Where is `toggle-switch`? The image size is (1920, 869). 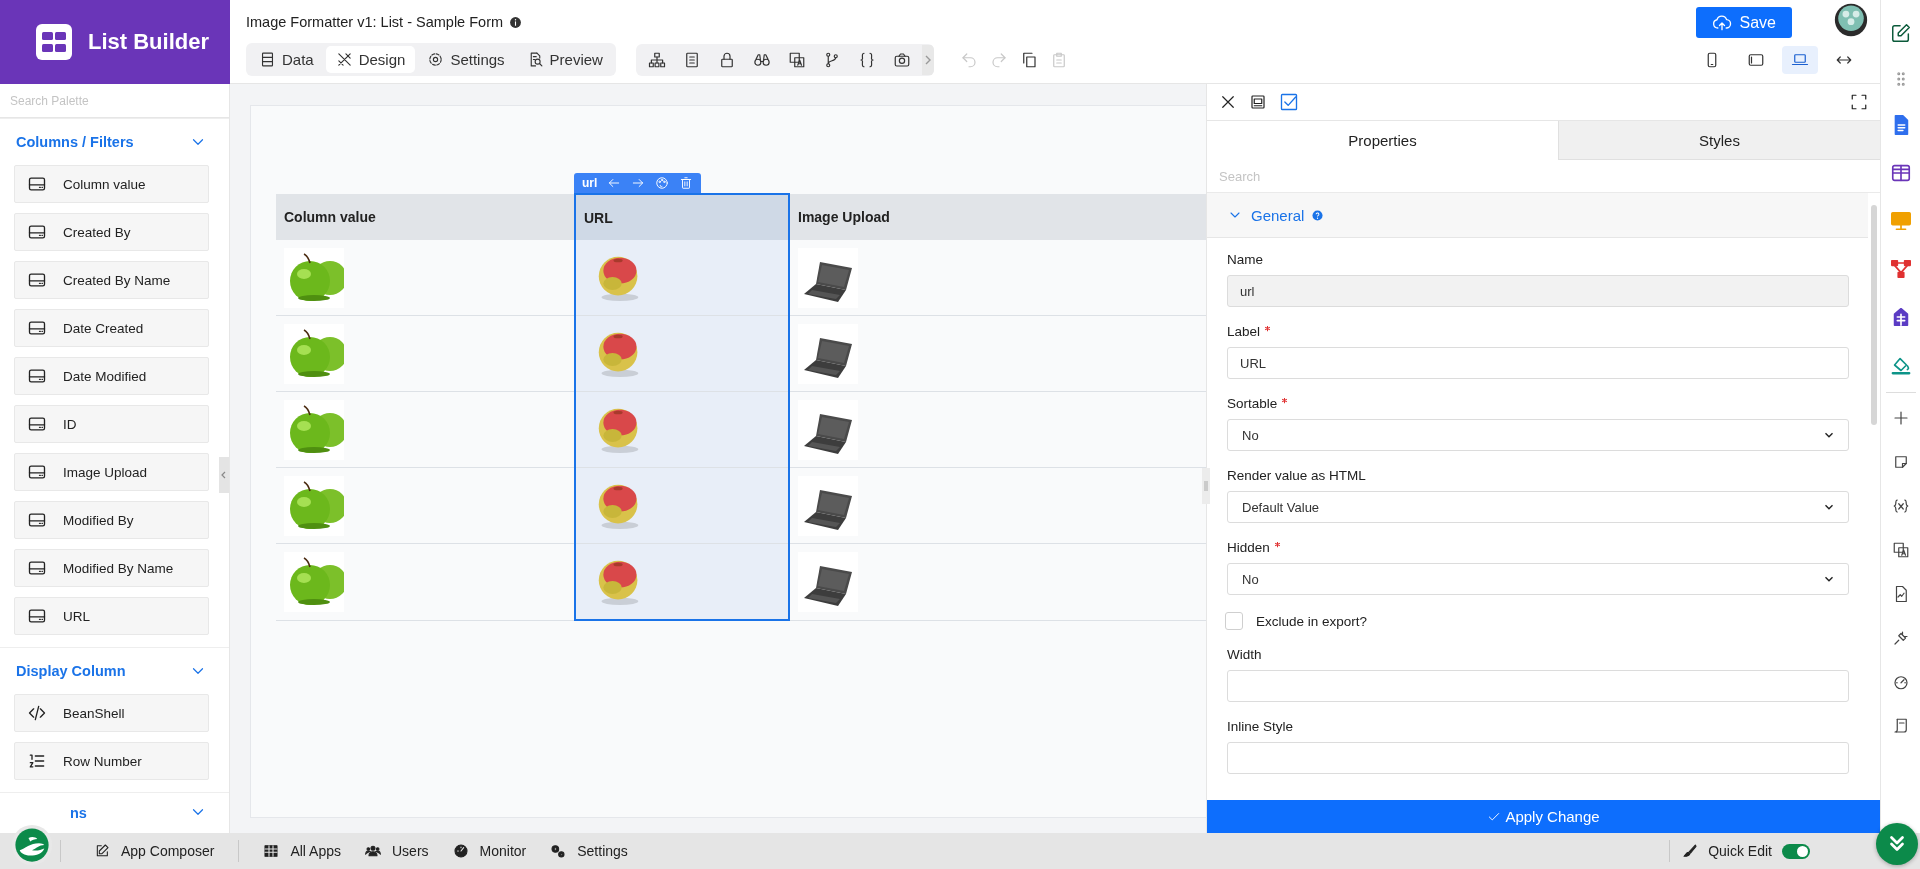 toggle-switch is located at coordinates (1796, 851).